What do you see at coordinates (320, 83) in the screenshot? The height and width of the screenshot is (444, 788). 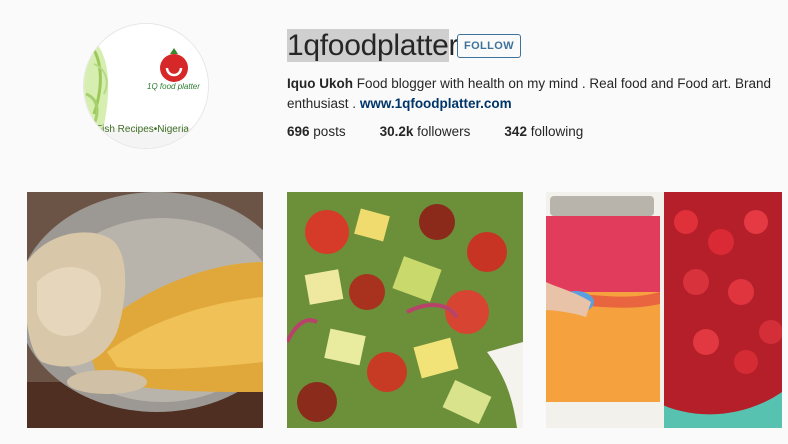 I see `profile-display-name: Iquo Ukoh` at bounding box center [320, 83].